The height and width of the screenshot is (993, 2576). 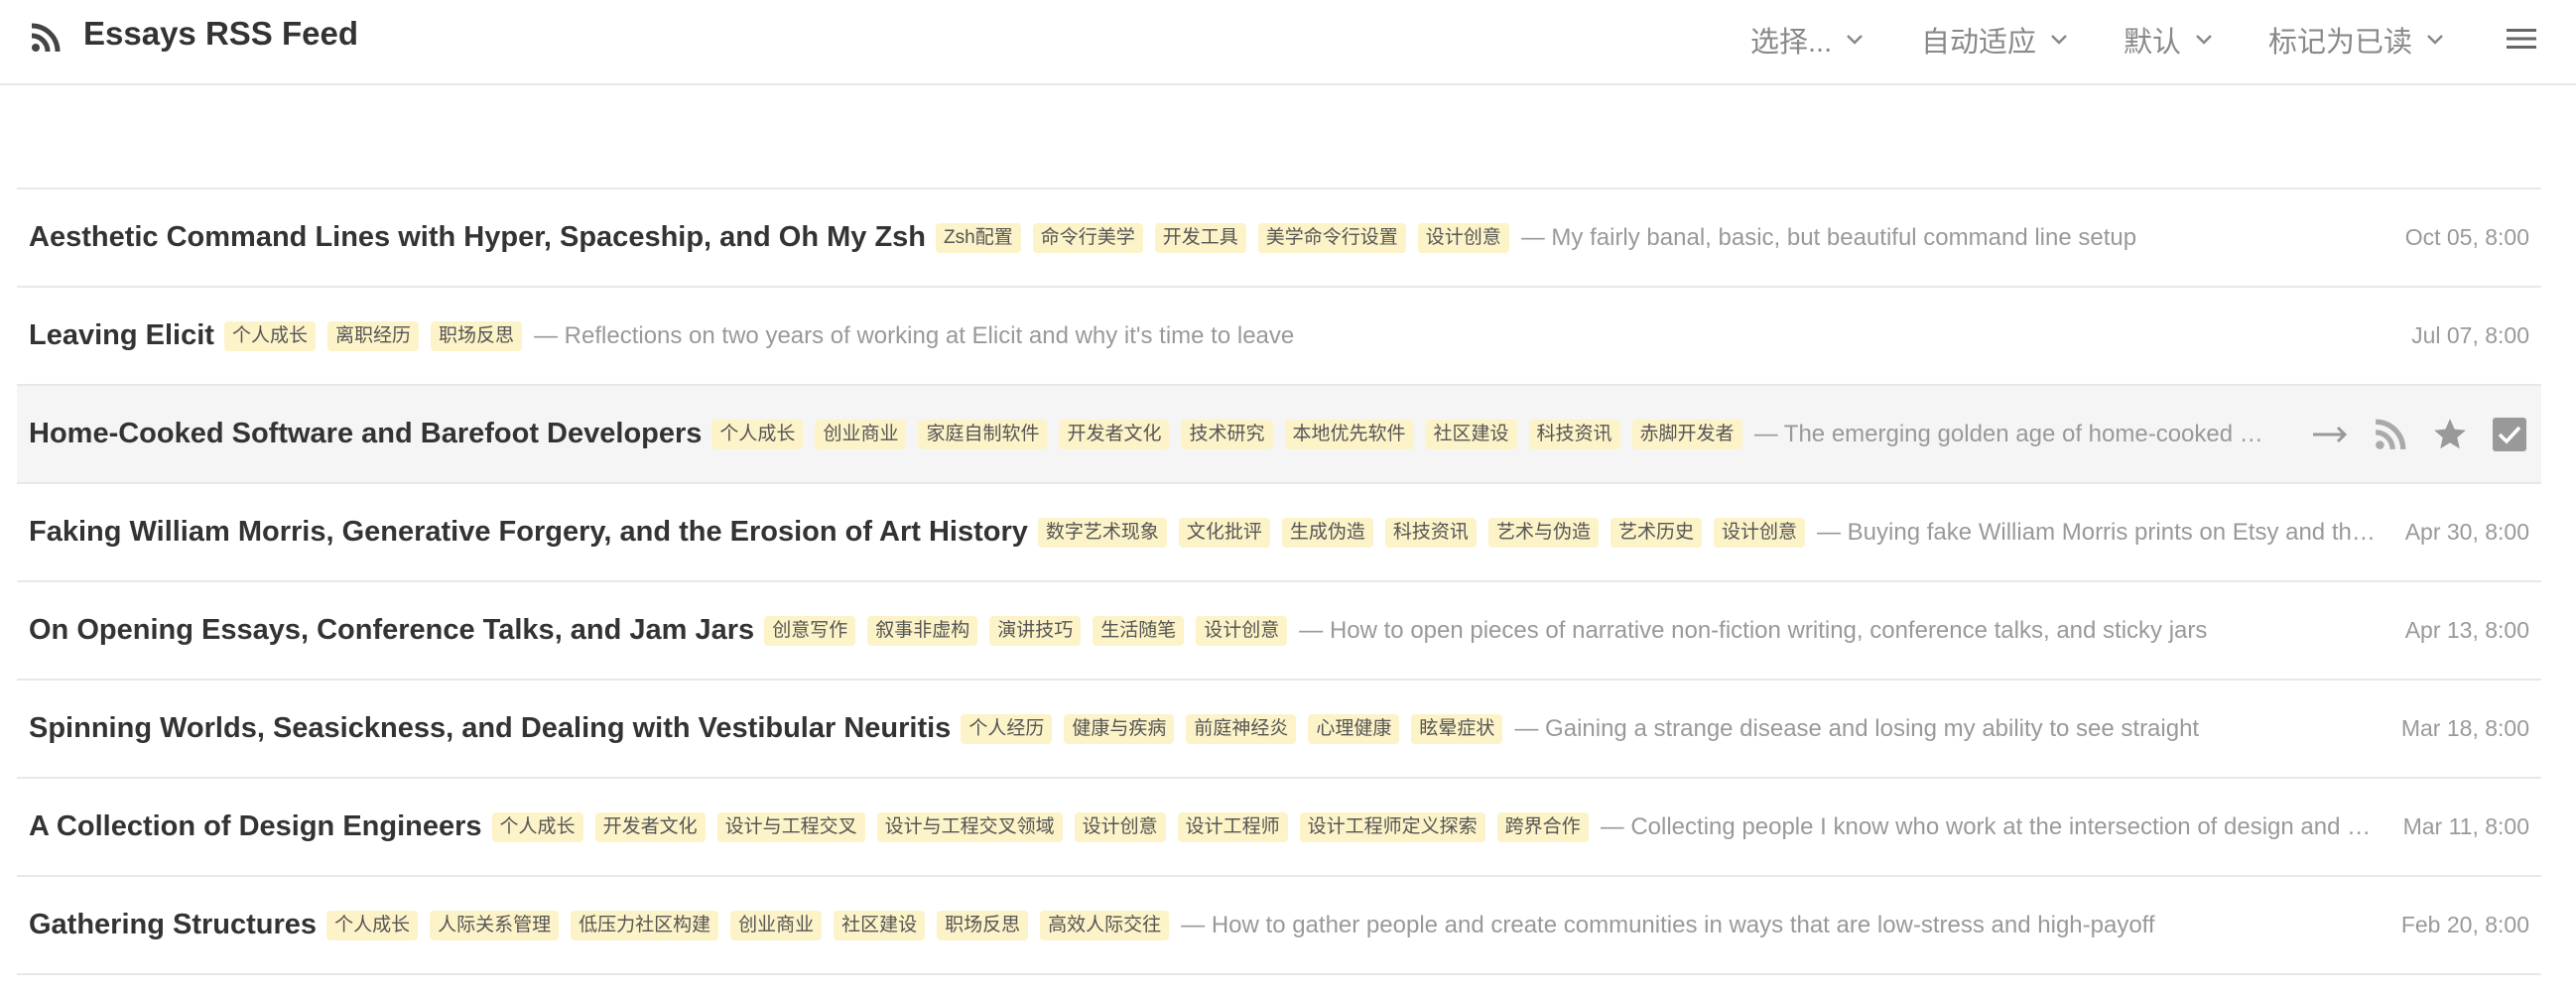 I want to click on article-tags: Zsh配置 命令行美学 开发工具 美学命令行设置 设计创意, so click(x=1229, y=237).